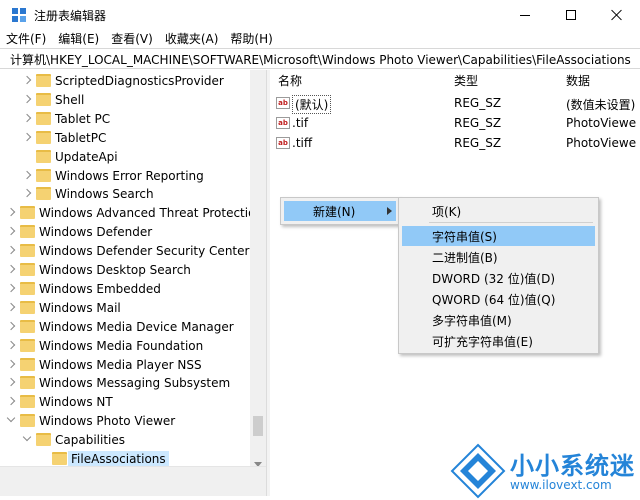 Image resolution: width=640 pixels, height=500 pixels. Describe the element at coordinates (498, 211) in the screenshot. I see `submenu-item-key: 项(K)` at that location.